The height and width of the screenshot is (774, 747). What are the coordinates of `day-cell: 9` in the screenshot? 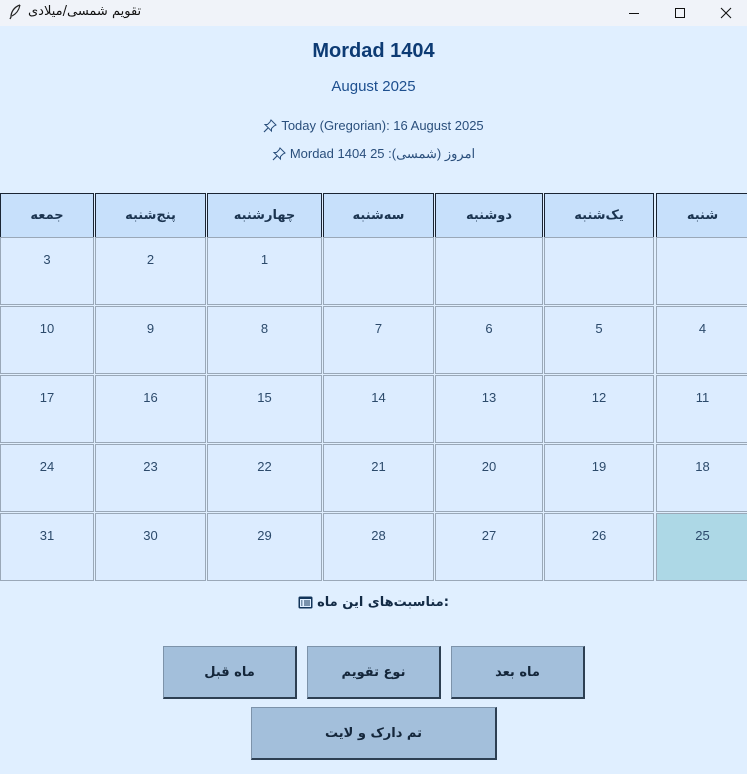 It's located at (150, 340).